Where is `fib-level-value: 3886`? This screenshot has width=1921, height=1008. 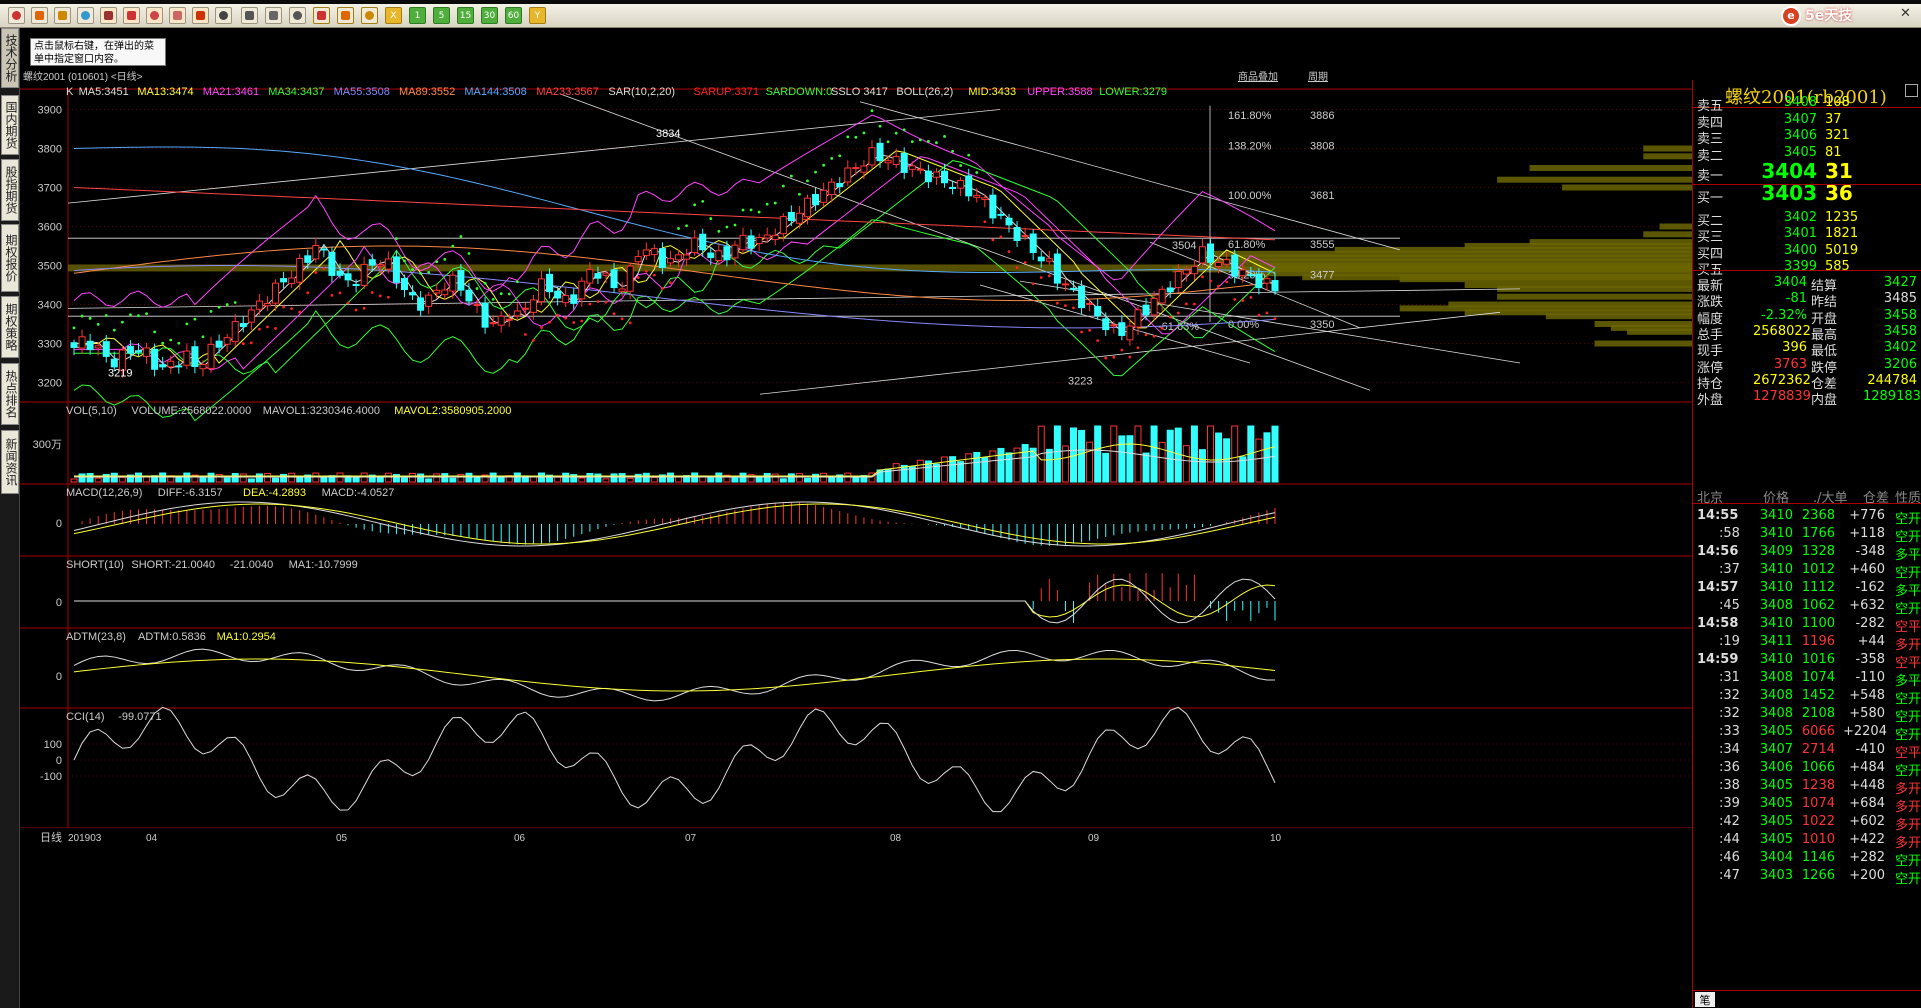 fib-level-value: 3886 is located at coordinates (1322, 116).